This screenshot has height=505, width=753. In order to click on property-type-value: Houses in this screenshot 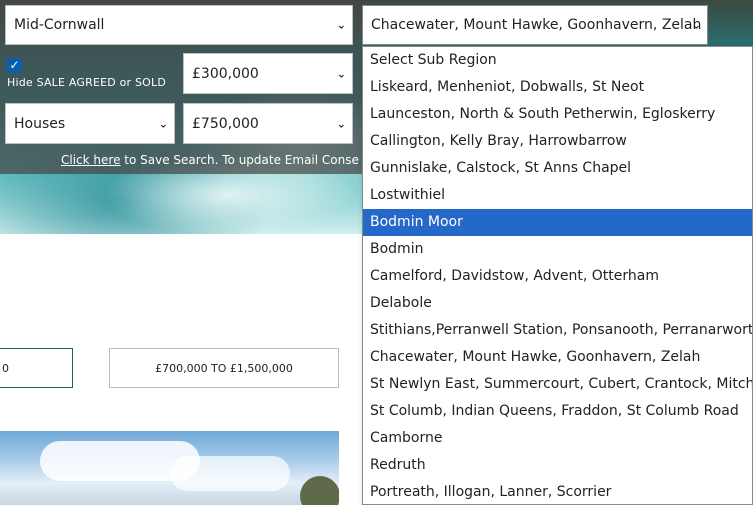, I will do `click(40, 123)`.